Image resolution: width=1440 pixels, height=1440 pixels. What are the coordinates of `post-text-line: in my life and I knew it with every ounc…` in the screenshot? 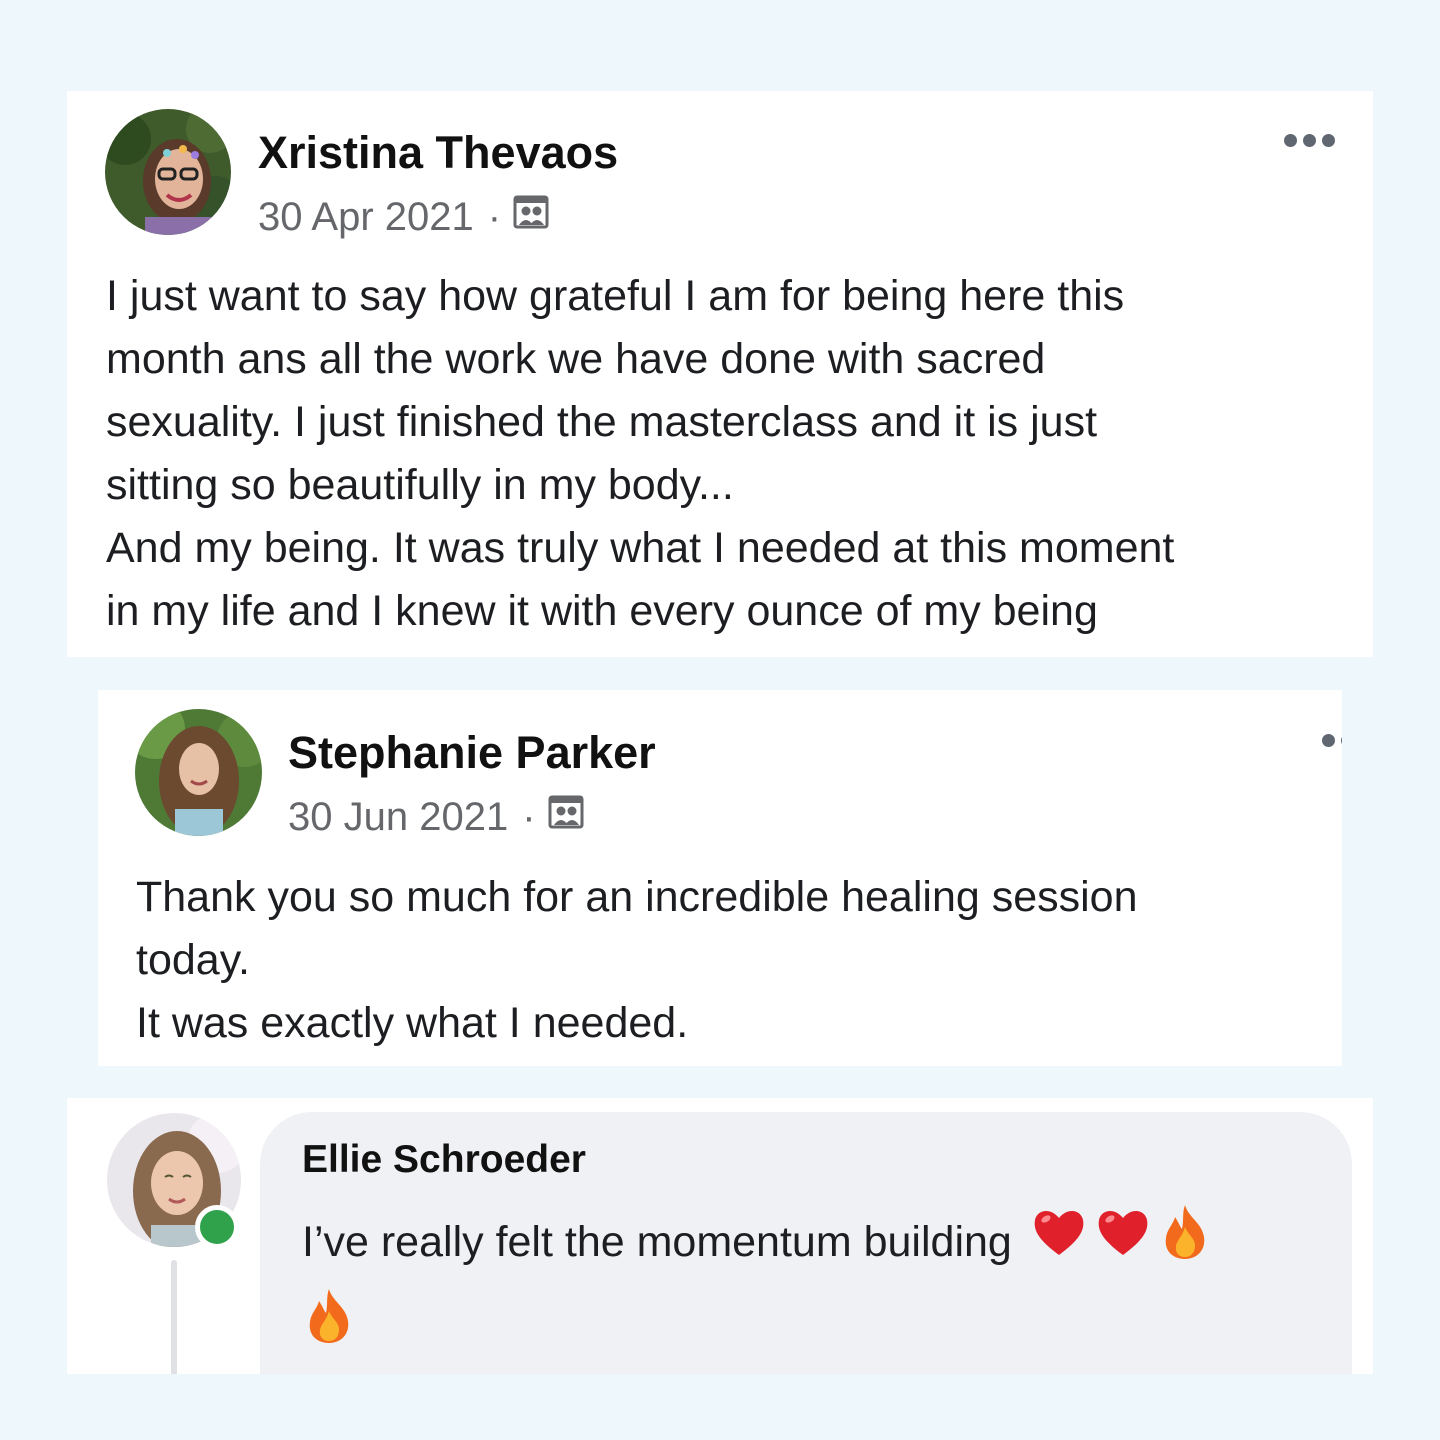 It's located at (602, 611).